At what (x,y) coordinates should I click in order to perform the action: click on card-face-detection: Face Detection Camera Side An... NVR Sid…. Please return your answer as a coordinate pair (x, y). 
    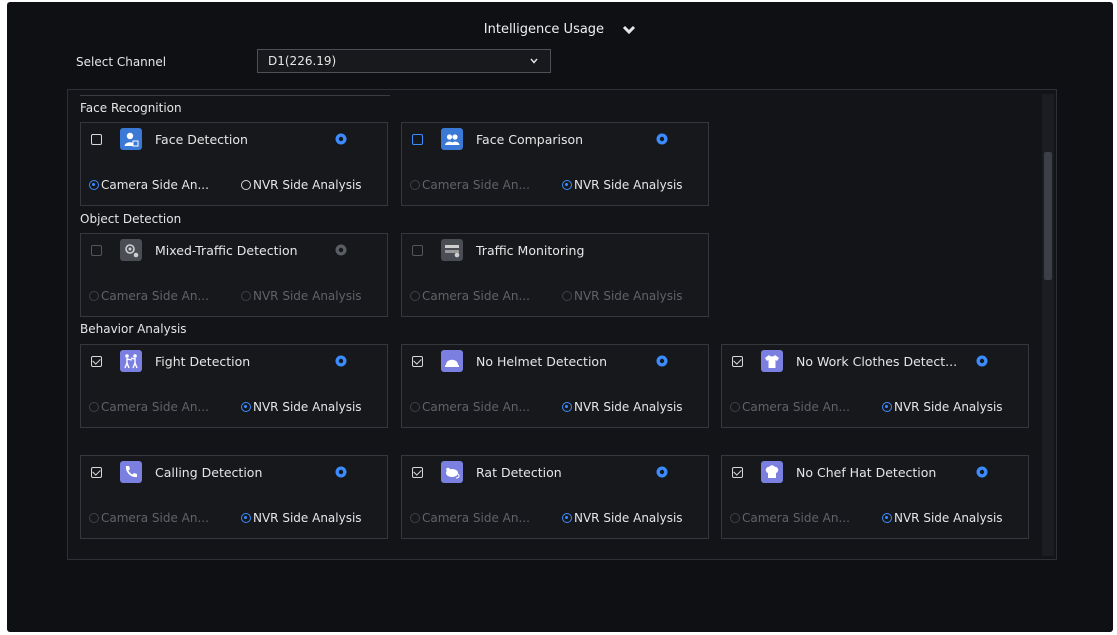
    Looking at the image, I should click on (234, 164).